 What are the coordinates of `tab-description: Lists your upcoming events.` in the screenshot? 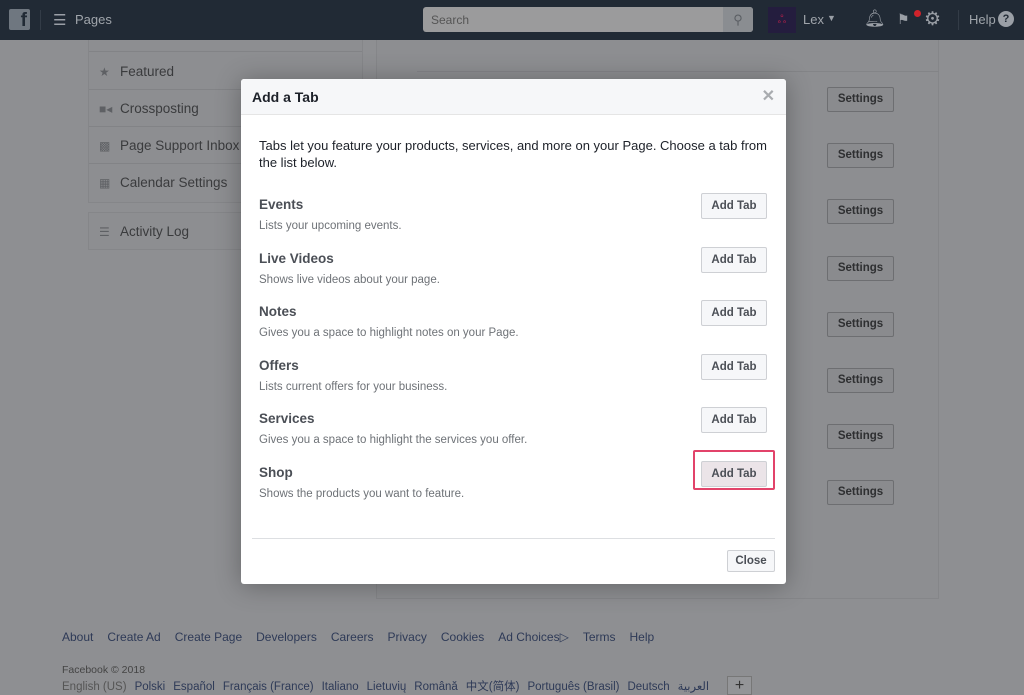 It's located at (330, 226).